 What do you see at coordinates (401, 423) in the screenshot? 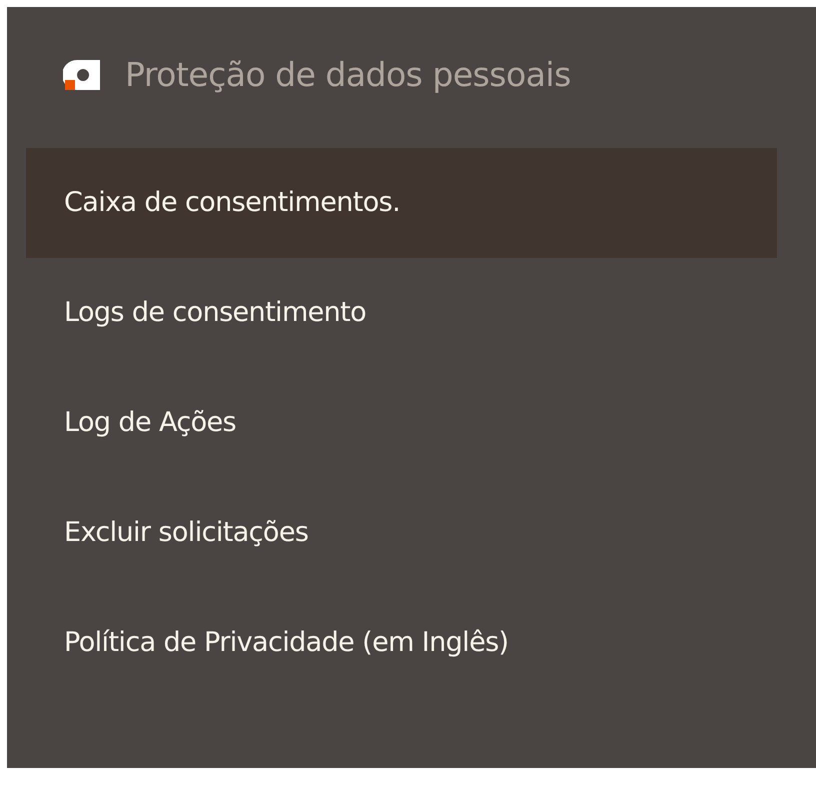
I see `menu-item: Log de Ações` at bounding box center [401, 423].